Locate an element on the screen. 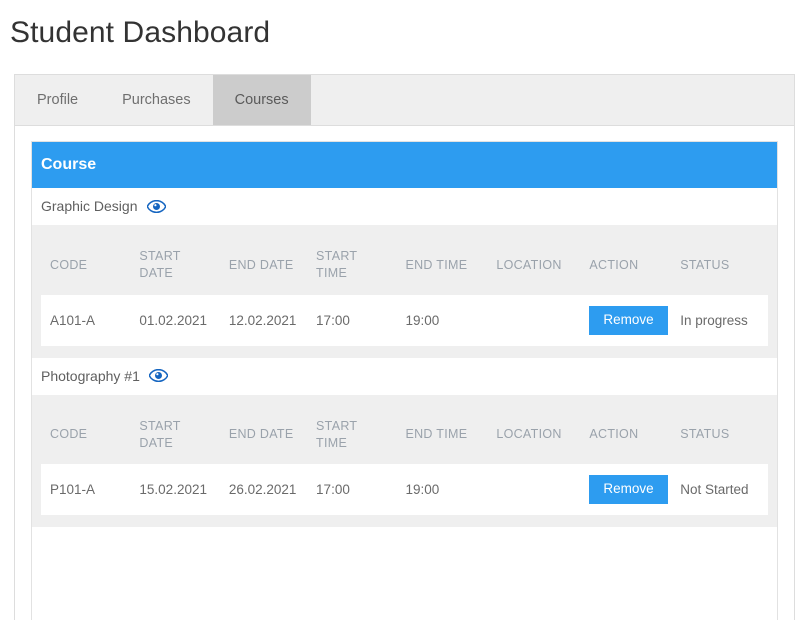  course-name-label: Photography #1 is located at coordinates (90, 375).